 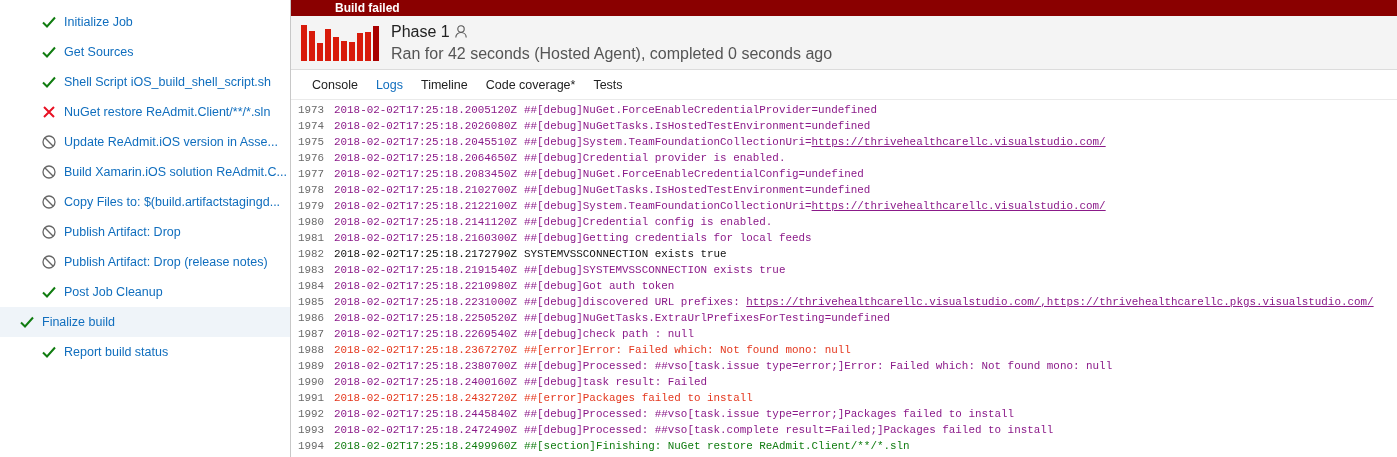 What do you see at coordinates (818, 366) in the screenshot?
I see `log-message: ##[debug]Processed: ##vso[task.issue type=error;]Error: Failed which: Not found mono: null` at bounding box center [818, 366].